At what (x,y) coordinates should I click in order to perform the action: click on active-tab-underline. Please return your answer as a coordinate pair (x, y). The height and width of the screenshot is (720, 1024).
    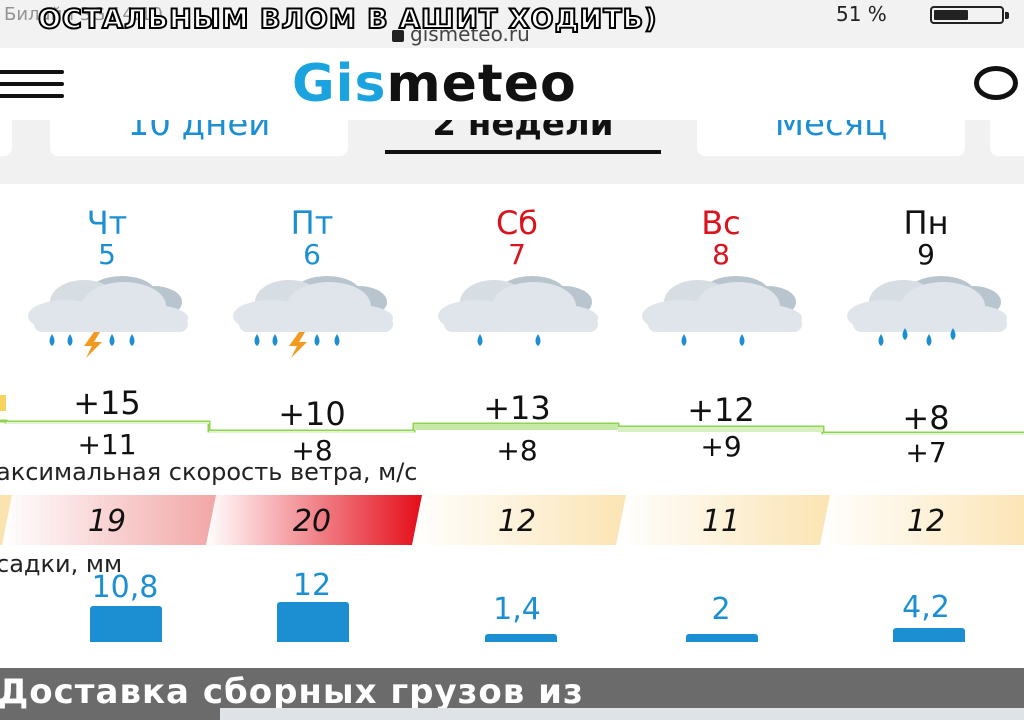
    Looking at the image, I should click on (523, 152).